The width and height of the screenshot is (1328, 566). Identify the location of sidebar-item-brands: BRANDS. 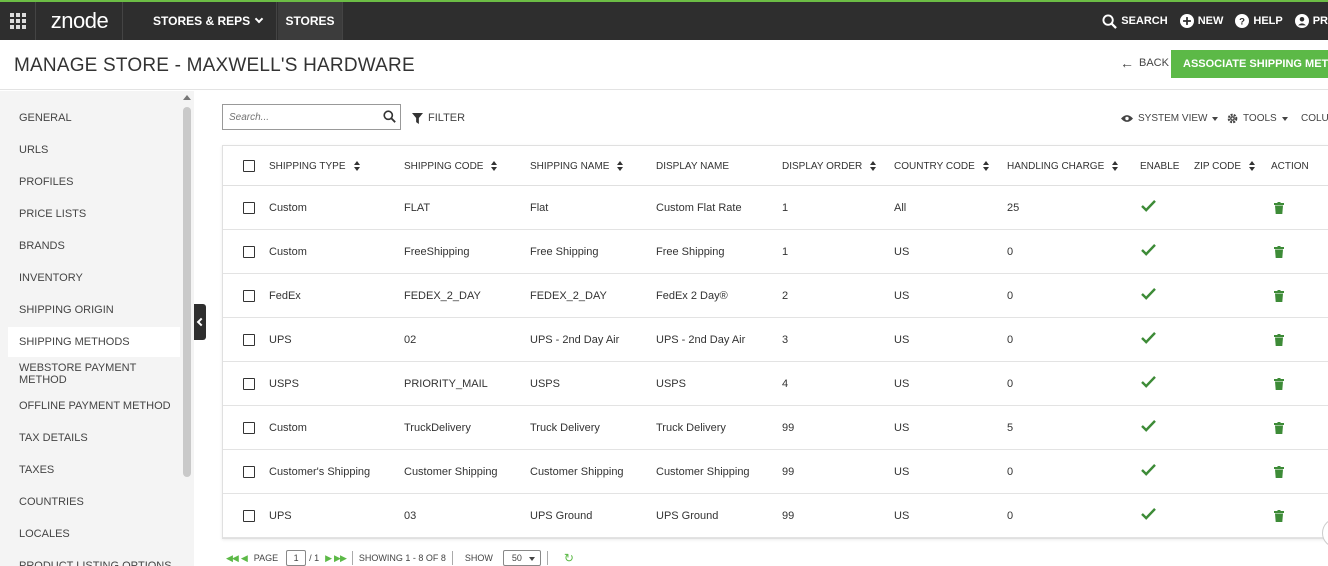
(94, 246).